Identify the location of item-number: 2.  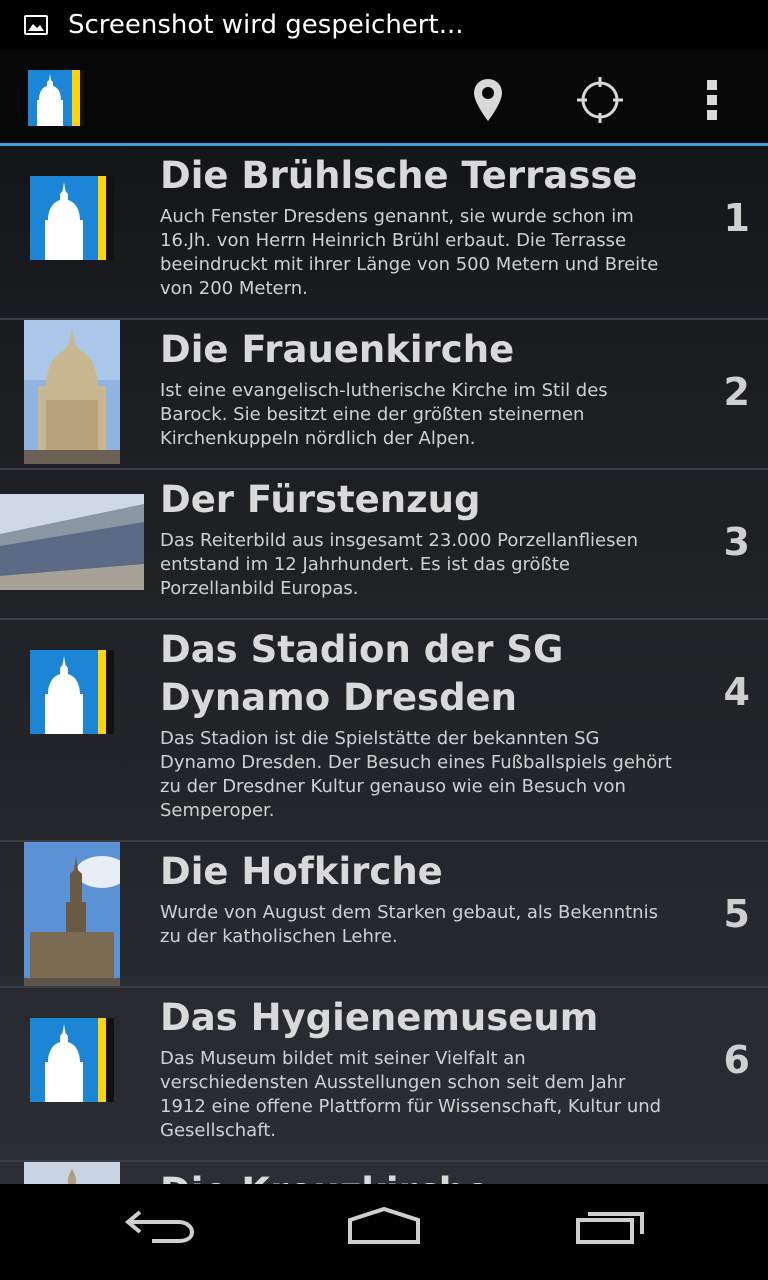
(736, 392).